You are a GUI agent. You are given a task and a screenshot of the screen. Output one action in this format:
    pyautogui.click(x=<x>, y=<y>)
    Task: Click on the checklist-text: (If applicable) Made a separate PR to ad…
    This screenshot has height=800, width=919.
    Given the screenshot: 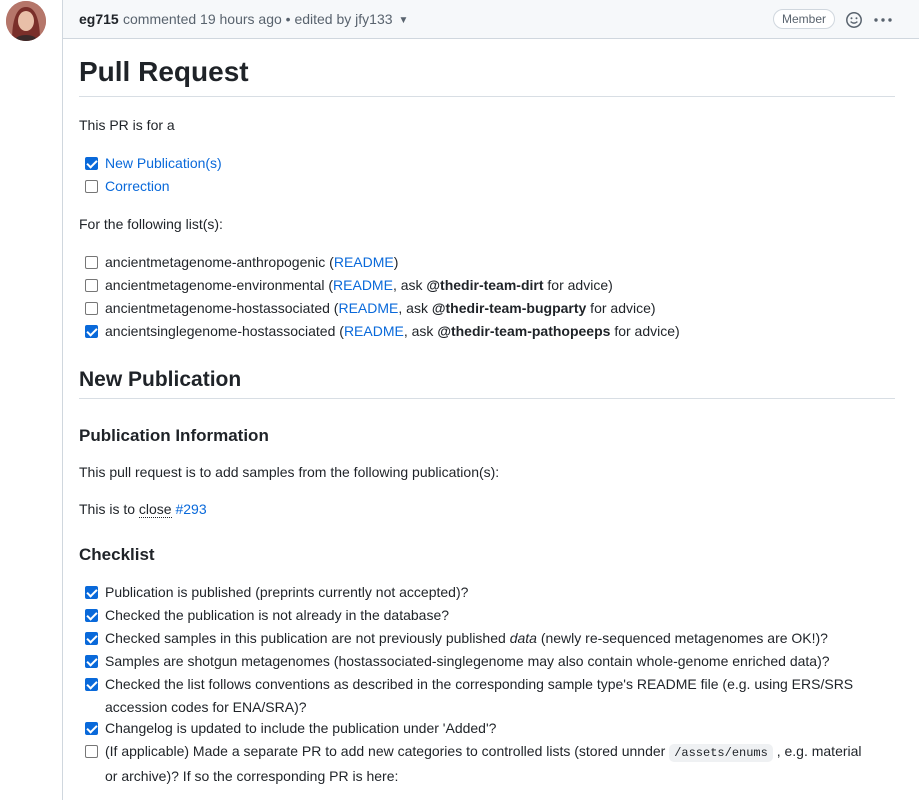 What is the action you would take?
    pyautogui.click(x=490, y=764)
    